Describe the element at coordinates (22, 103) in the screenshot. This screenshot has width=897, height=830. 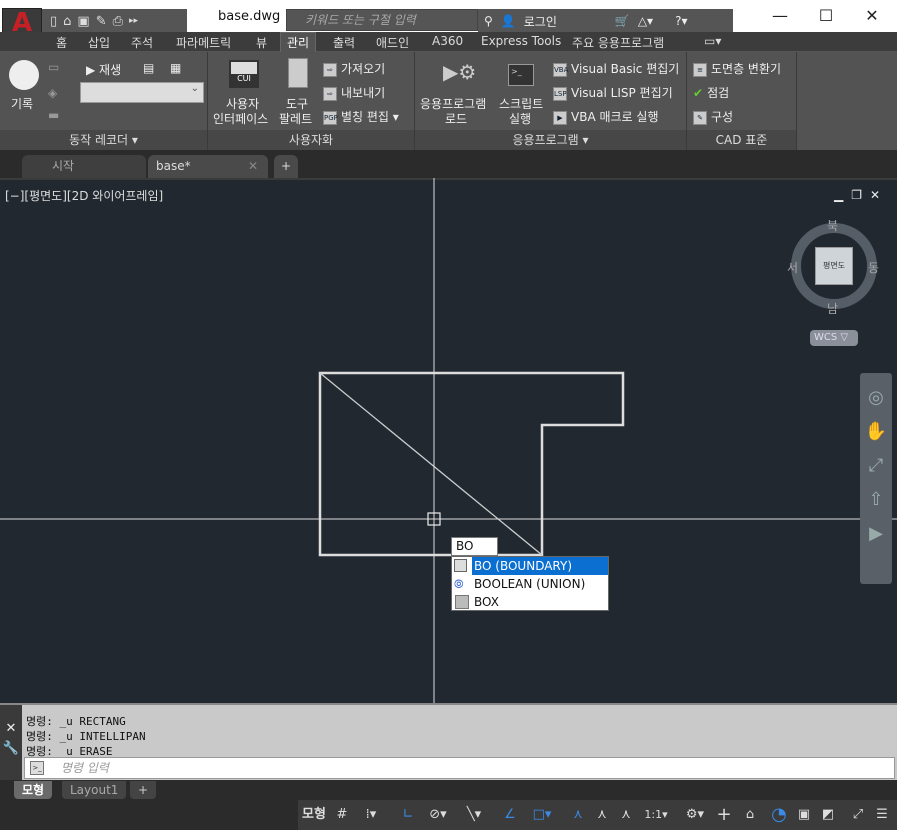
I see `record-button: 기록` at that location.